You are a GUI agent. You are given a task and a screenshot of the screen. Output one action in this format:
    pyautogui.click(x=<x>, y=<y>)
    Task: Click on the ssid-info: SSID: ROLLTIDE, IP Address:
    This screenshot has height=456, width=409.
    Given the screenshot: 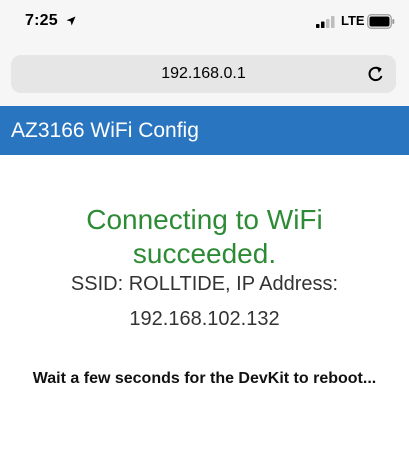 What is the action you would take?
    pyautogui.click(x=204, y=284)
    